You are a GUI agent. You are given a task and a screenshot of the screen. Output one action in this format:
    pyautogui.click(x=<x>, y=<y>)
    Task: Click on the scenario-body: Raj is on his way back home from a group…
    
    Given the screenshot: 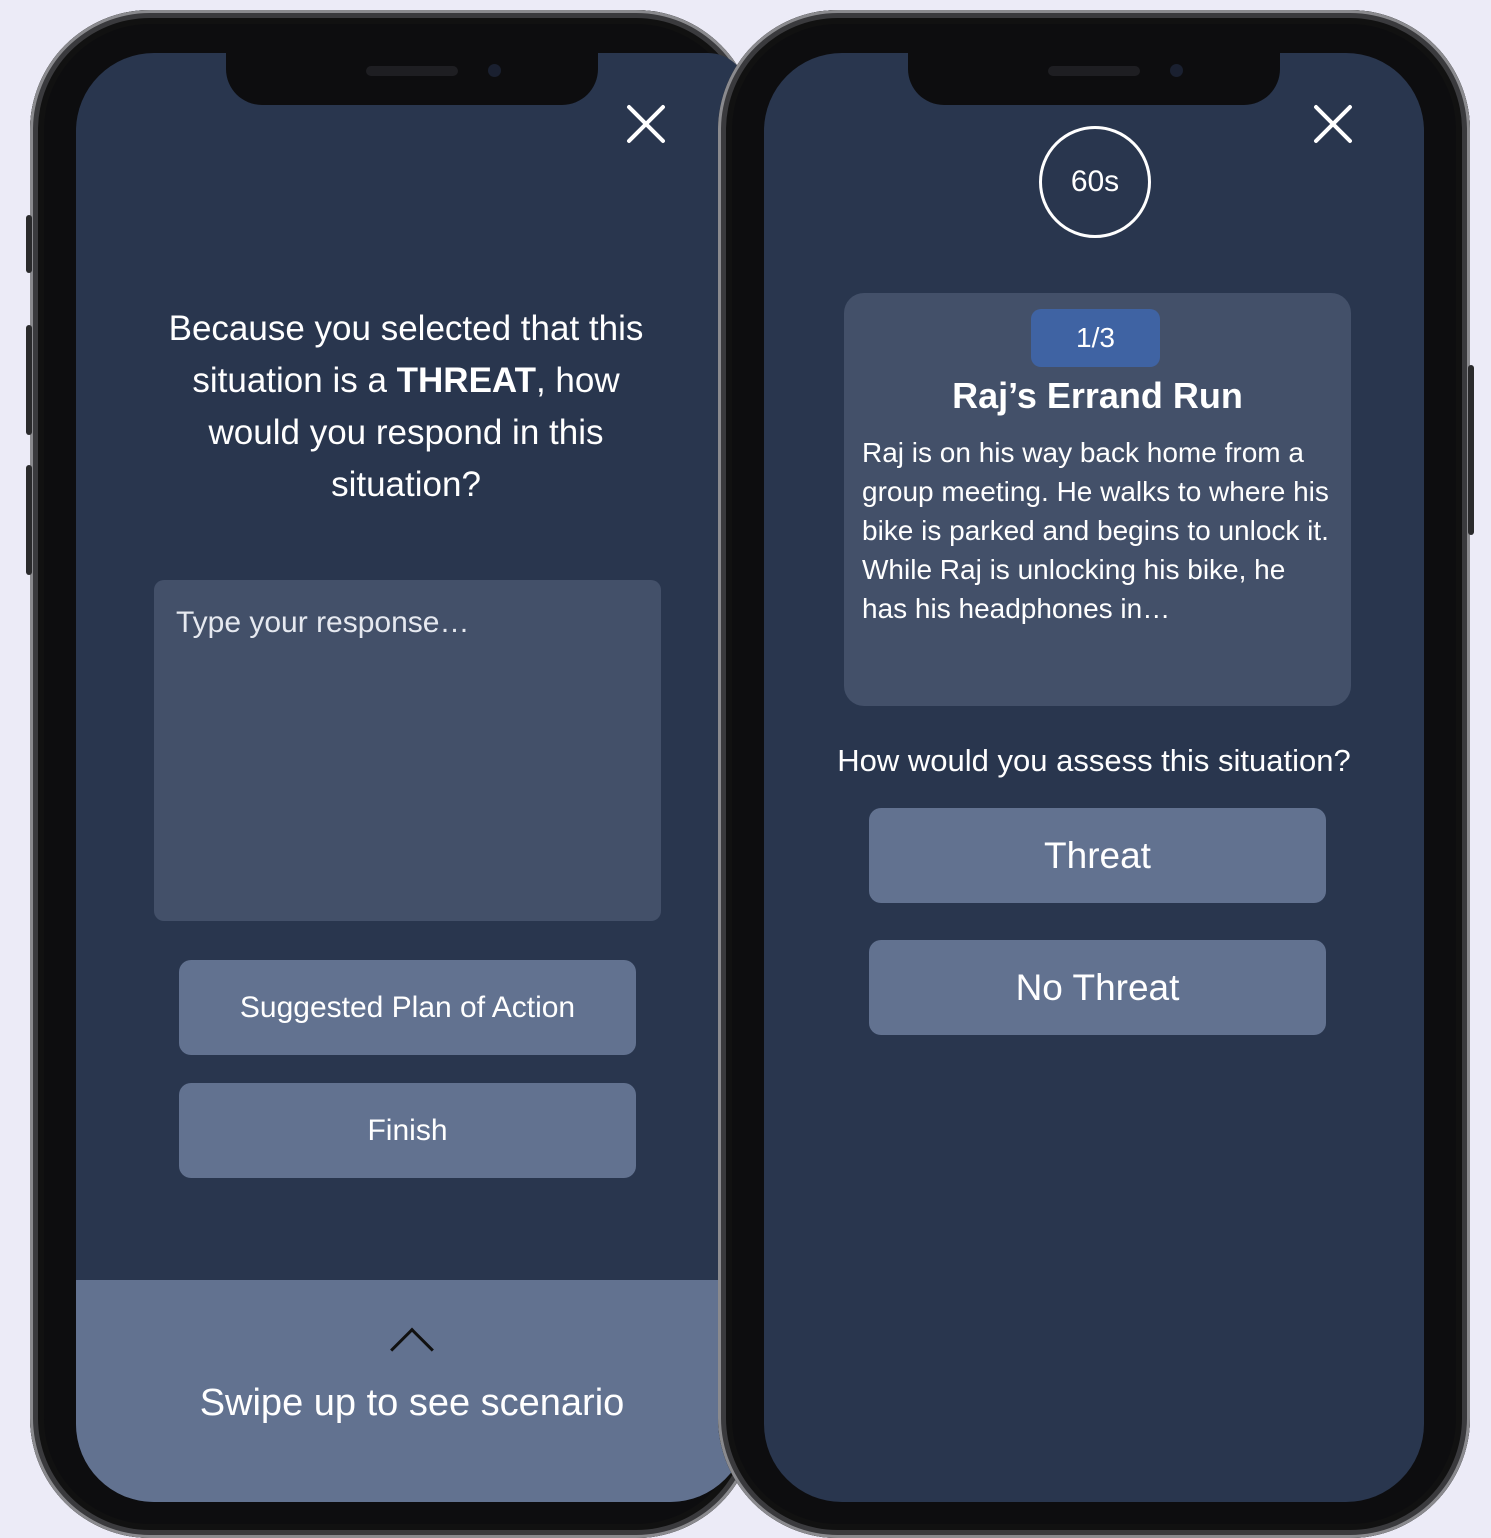 What is the action you would take?
    pyautogui.click(x=1095, y=530)
    